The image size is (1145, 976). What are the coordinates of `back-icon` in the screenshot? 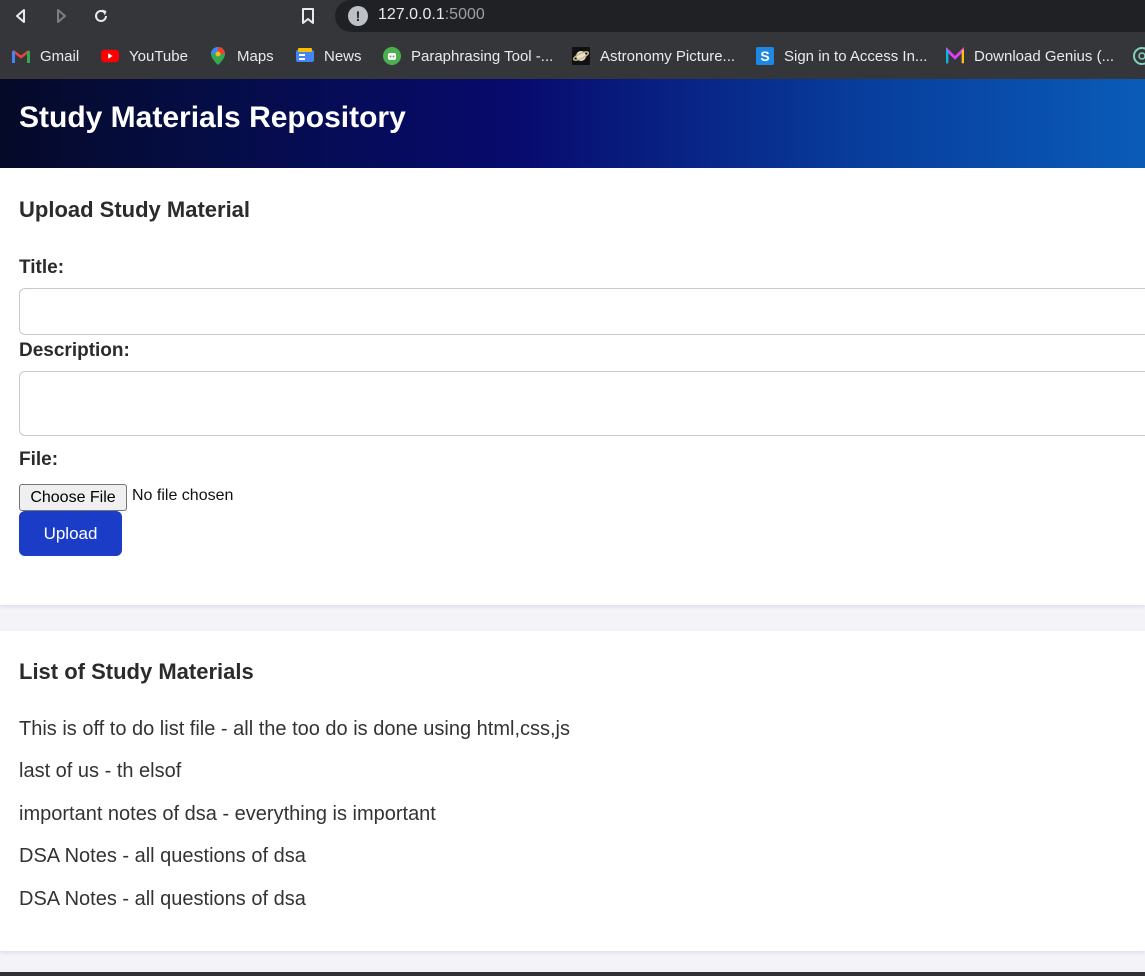 It's located at (21, 16).